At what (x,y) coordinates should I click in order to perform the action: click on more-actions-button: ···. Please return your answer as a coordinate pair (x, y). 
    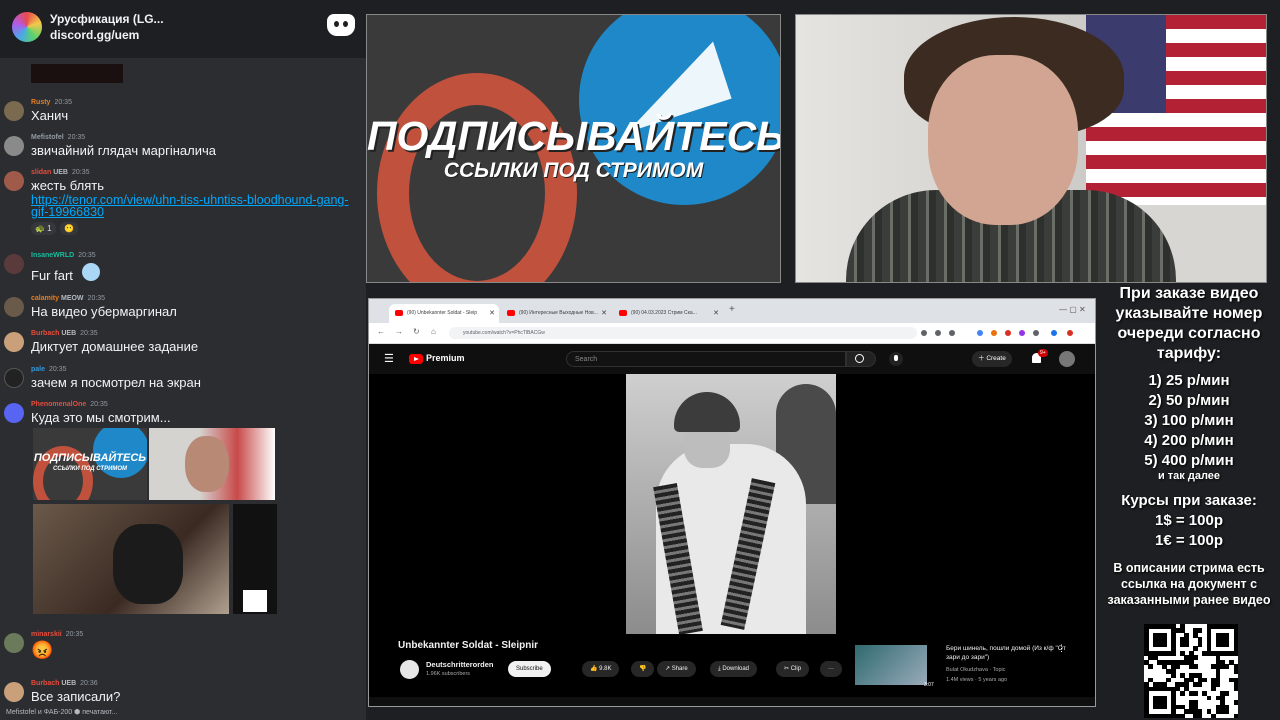
    Looking at the image, I should click on (831, 669).